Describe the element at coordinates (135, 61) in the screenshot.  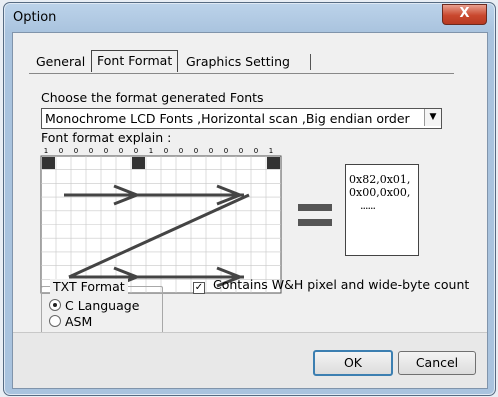
I see `tab-font-format: Font Format` at that location.